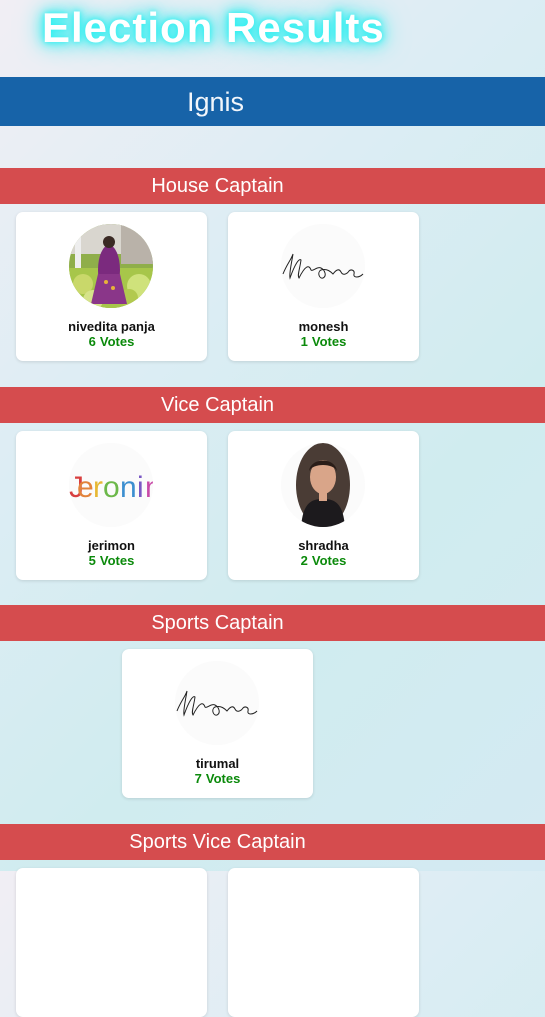  I want to click on candidate-name: nivedita panja, so click(111, 326).